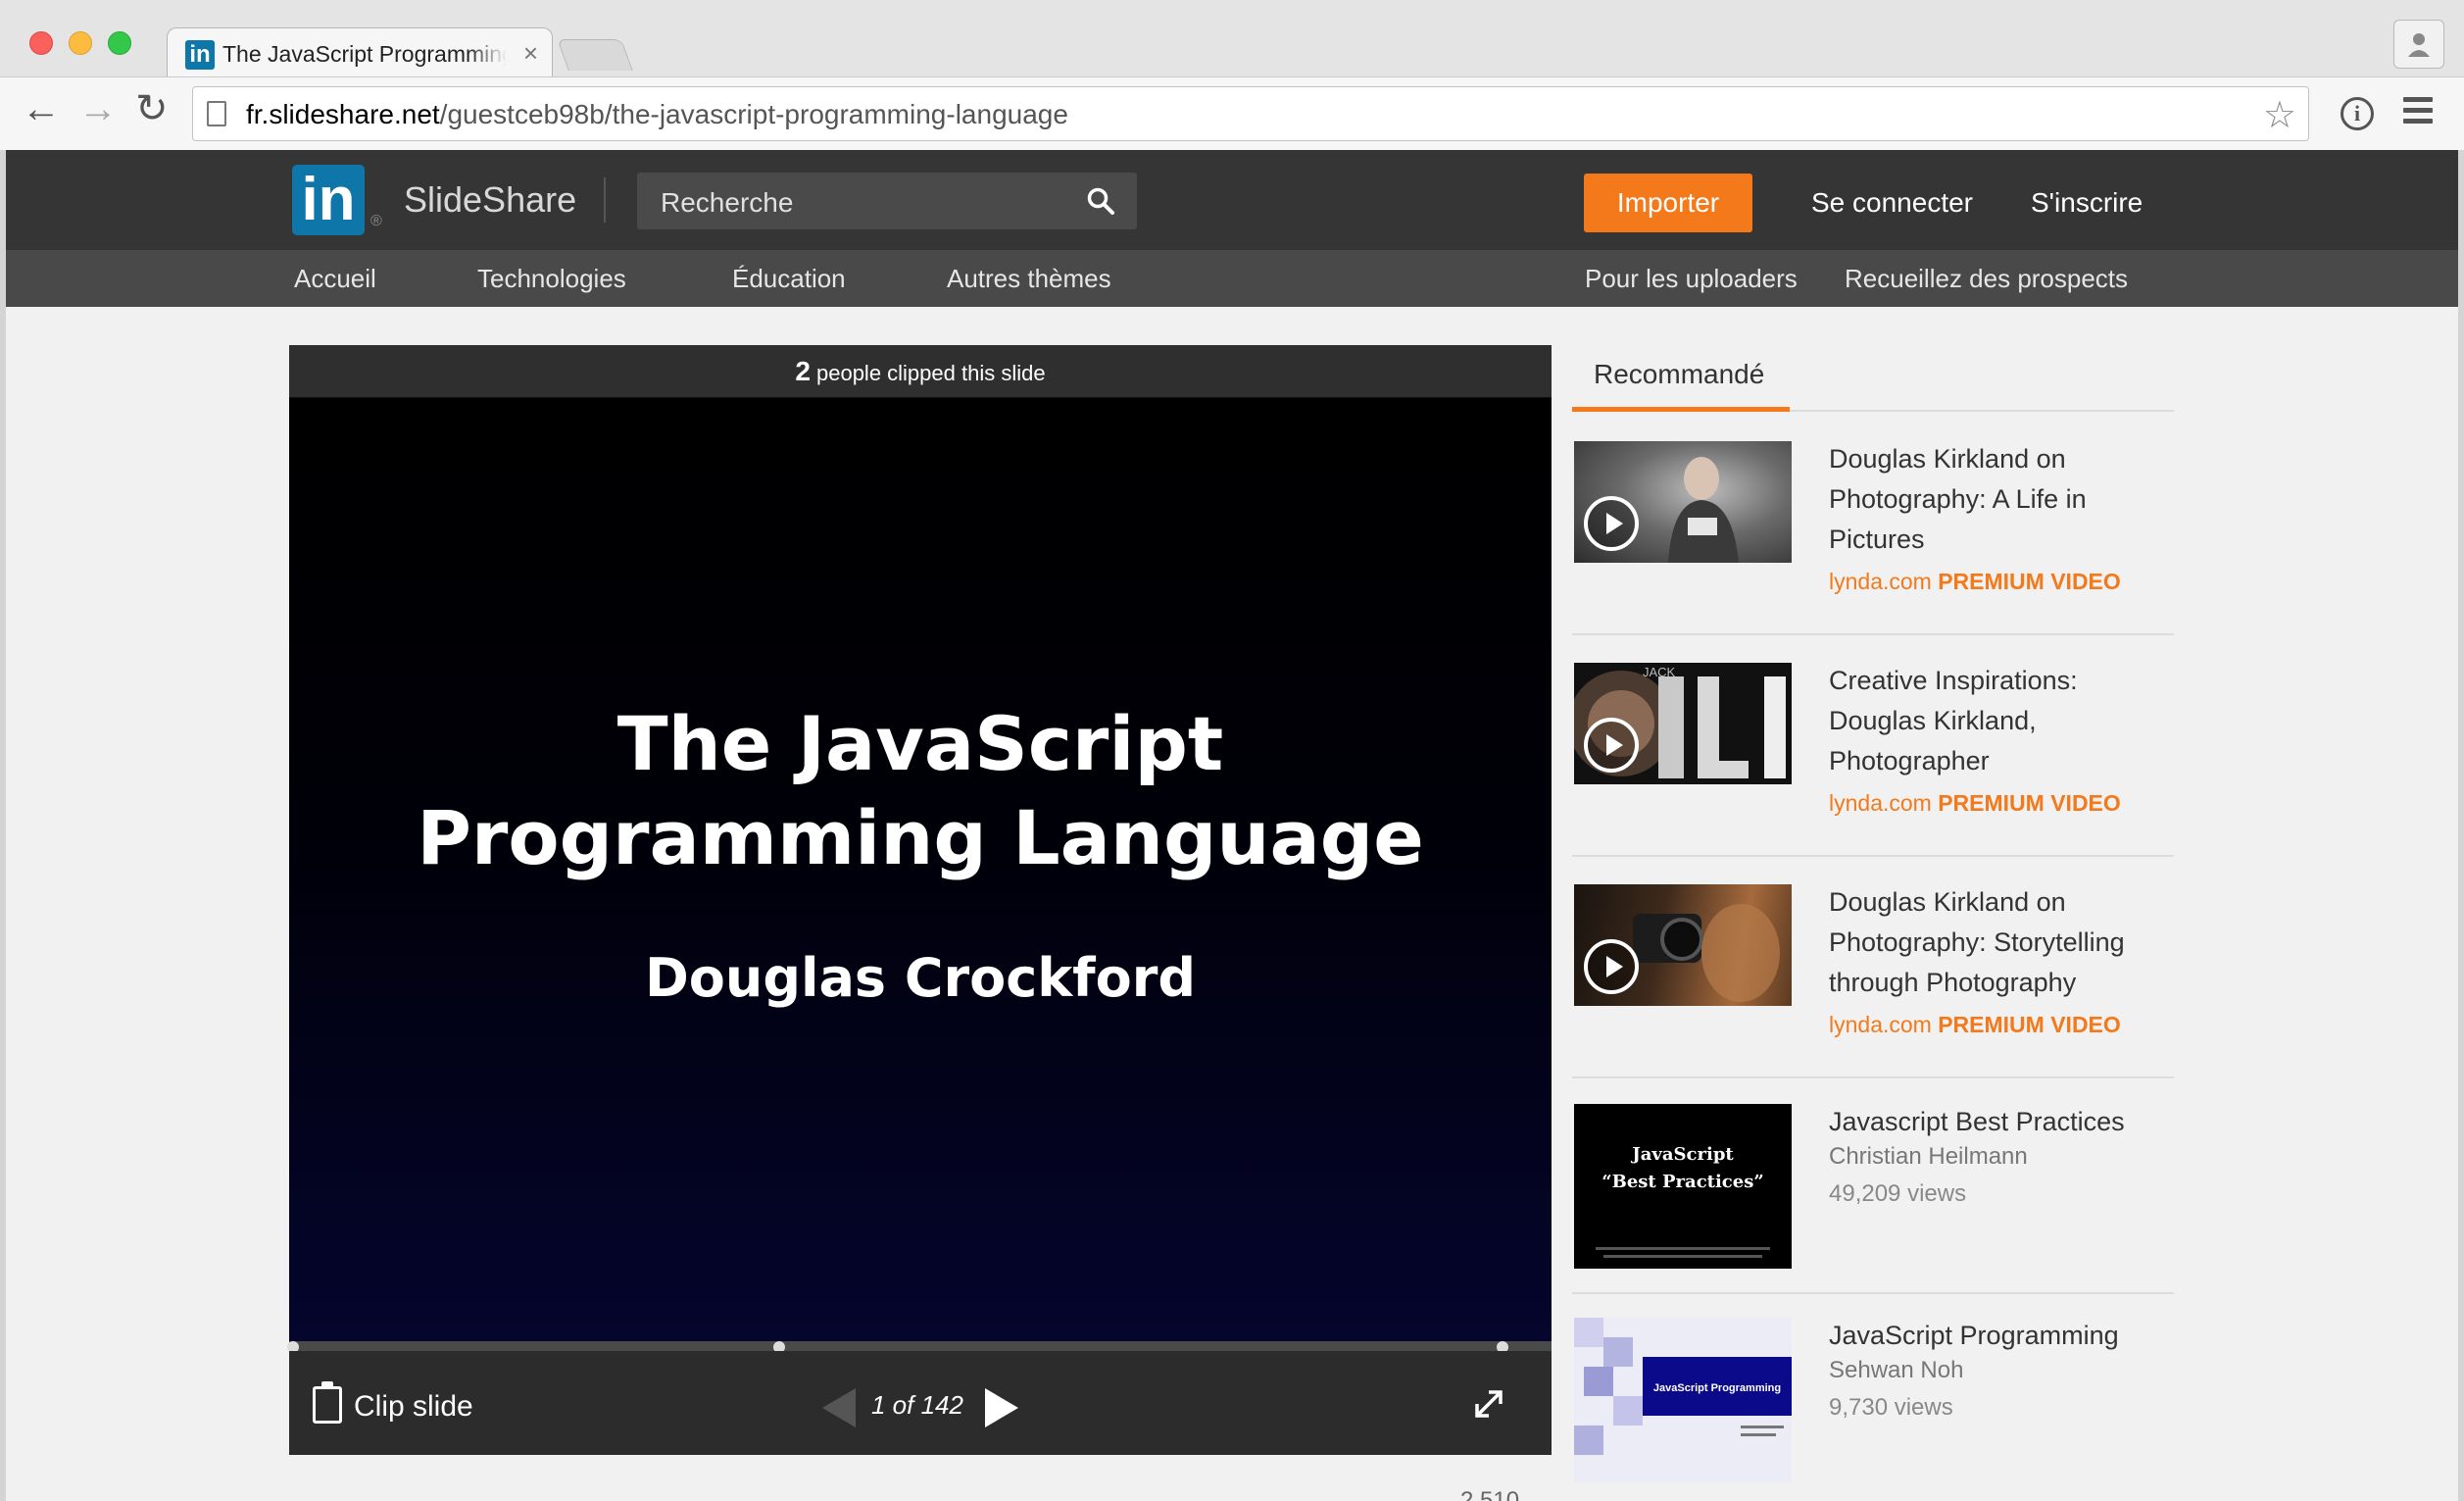  Describe the element at coordinates (1982, 411) in the screenshot. I see `tab-underline` at that location.